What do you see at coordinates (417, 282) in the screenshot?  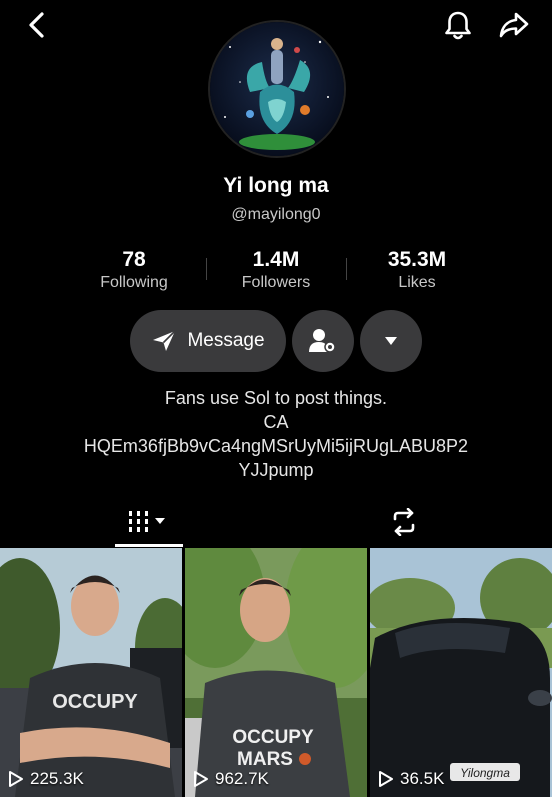 I see `stat-likes-label: Likes` at bounding box center [417, 282].